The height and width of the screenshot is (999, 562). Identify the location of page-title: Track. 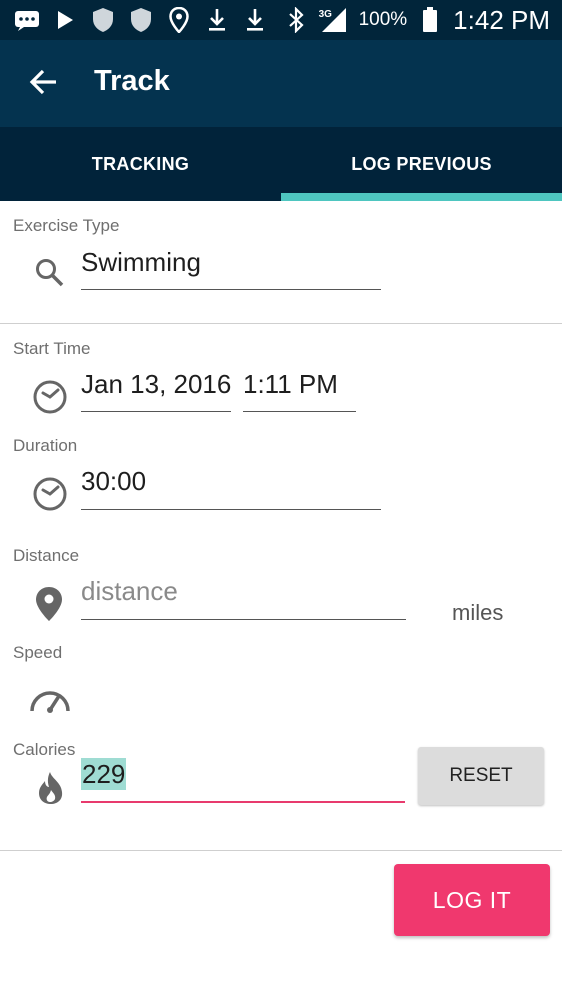
(132, 81).